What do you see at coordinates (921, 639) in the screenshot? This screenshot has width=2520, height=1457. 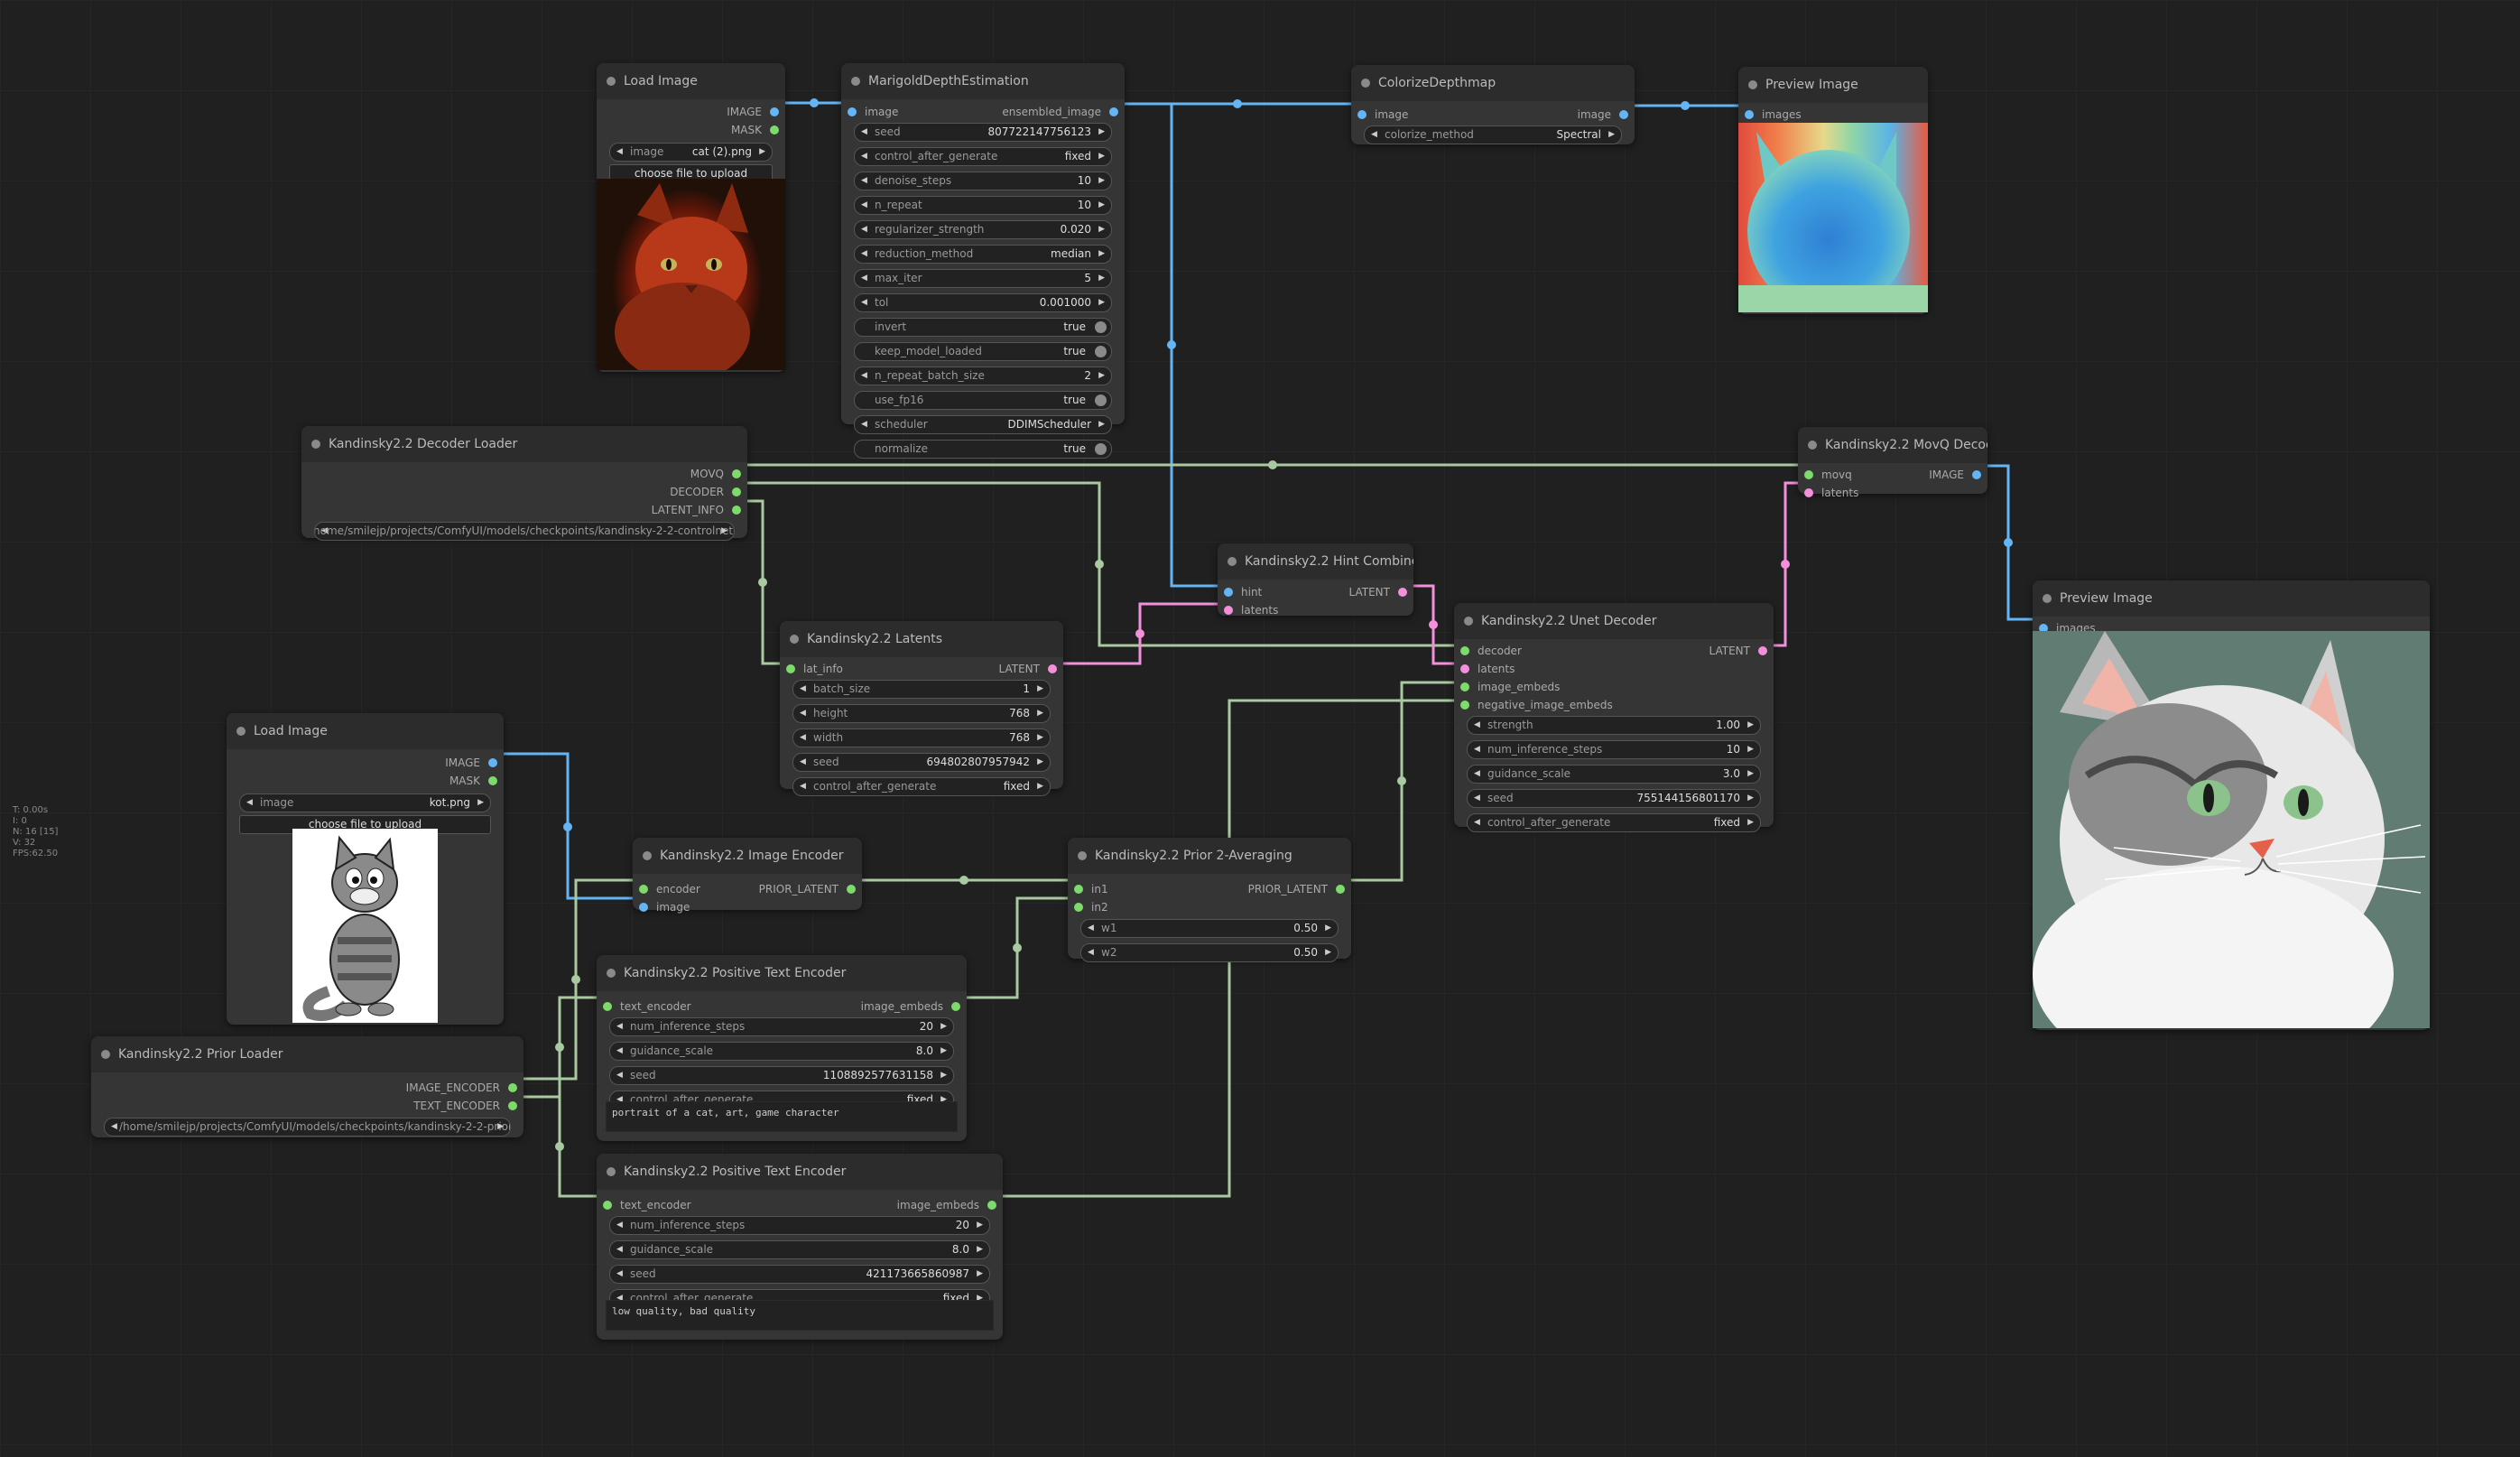 I see `node-title-bar: Kandinsky2.2 Latents` at bounding box center [921, 639].